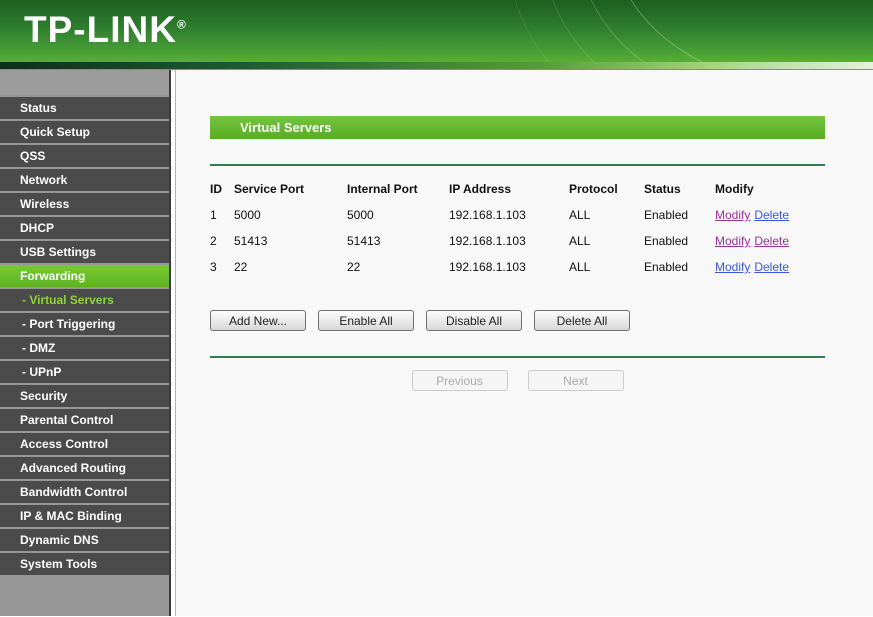  I want to click on title-separator, so click(517, 165).